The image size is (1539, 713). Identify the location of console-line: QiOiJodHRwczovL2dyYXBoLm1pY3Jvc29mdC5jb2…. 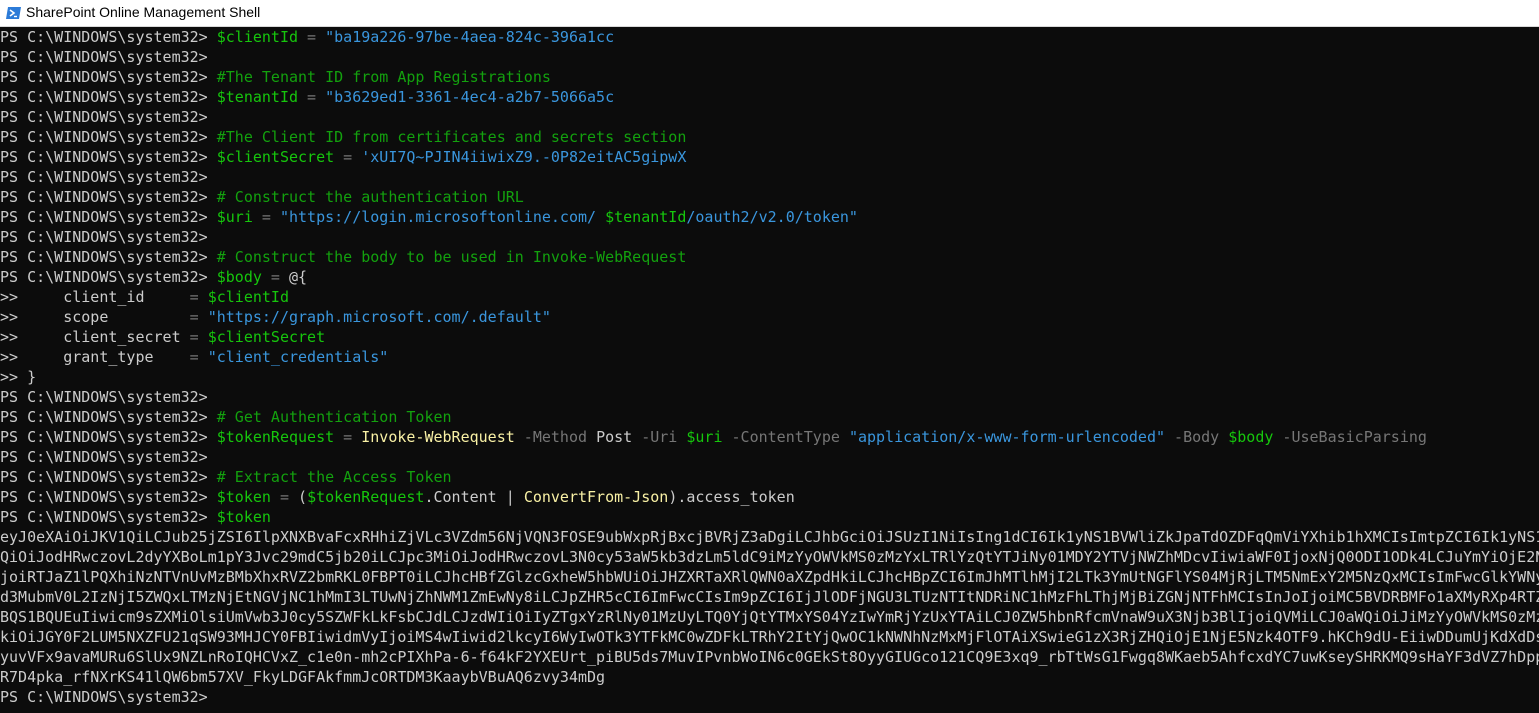
(769, 557).